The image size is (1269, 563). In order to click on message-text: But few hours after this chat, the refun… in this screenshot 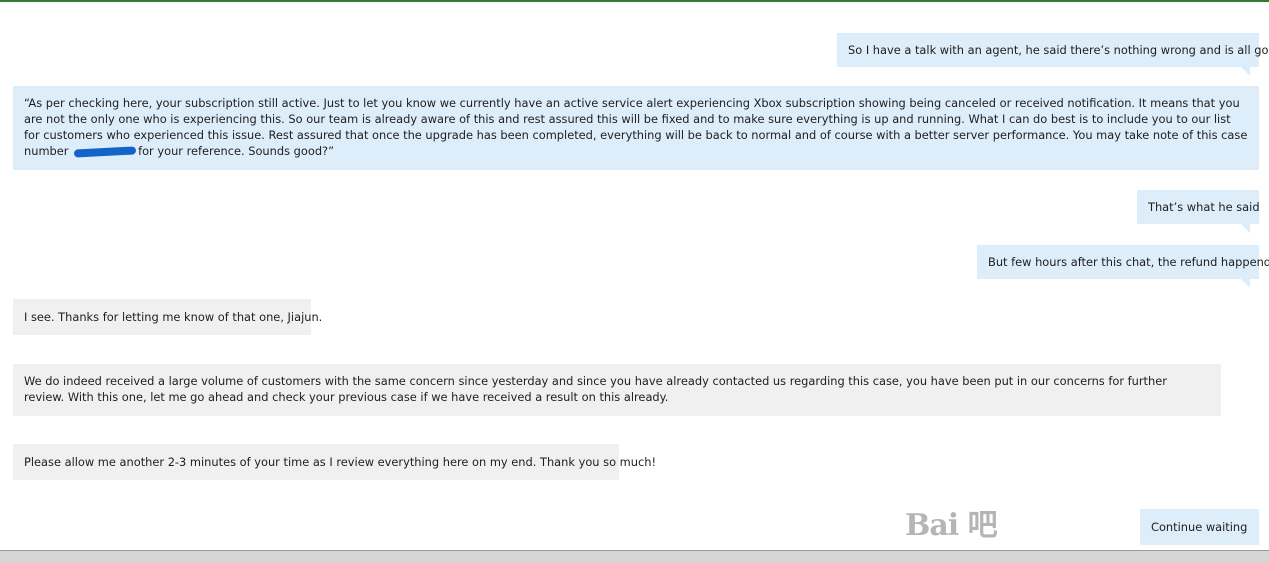, I will do `click(1128, 262)`.